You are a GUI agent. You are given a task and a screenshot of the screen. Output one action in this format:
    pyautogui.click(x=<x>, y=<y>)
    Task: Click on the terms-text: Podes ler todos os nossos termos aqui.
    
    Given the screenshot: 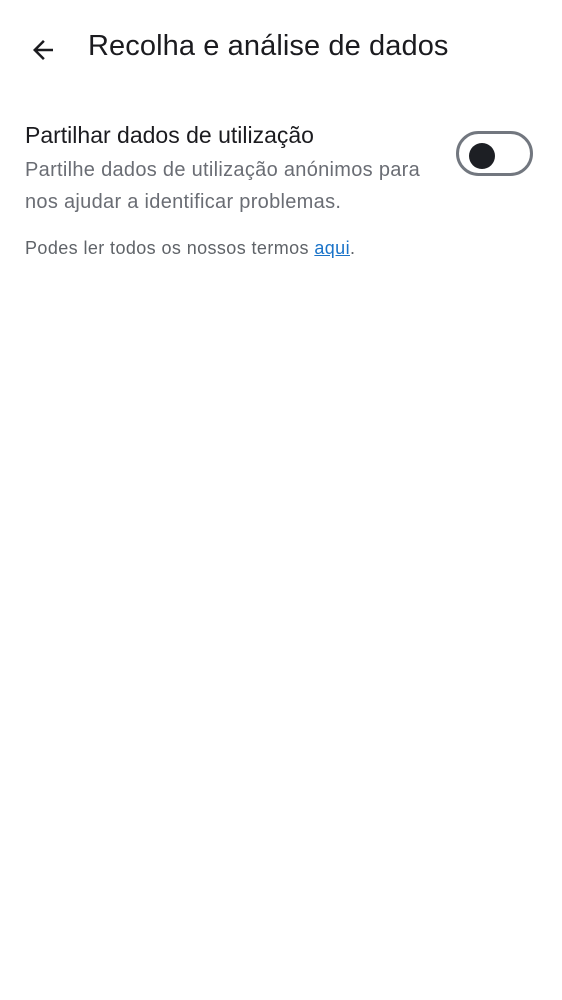 What is the action you would take?
    pyautogui.click(x=190, y=248)
    